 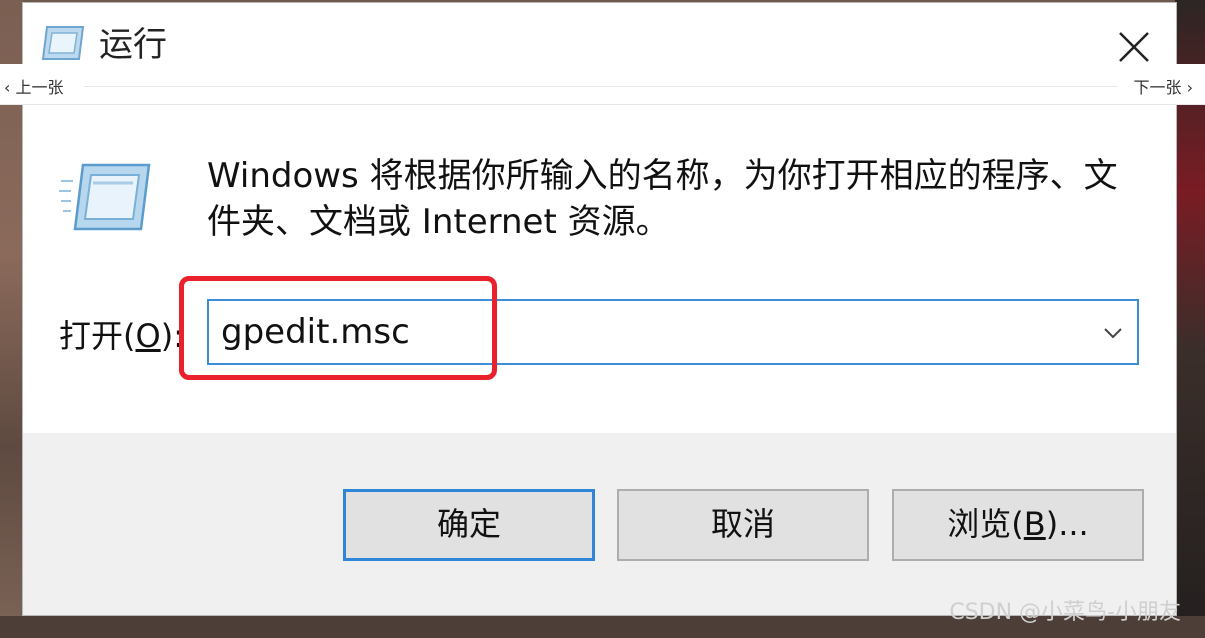 What do you see at coordinates (985, 524) in the screenshot?
I see `browse-label-prefix: 浏览(` at bounding box center [985, 524].